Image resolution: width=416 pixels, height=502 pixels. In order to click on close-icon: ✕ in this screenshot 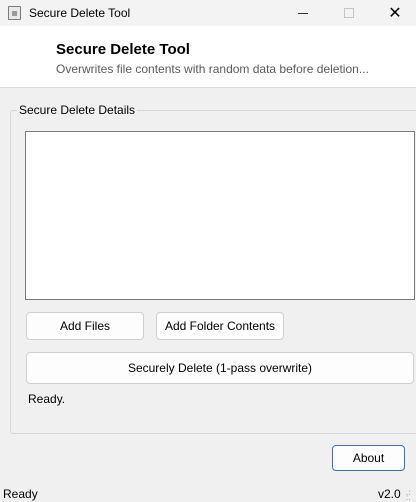, I will do `click(395, 13)`.